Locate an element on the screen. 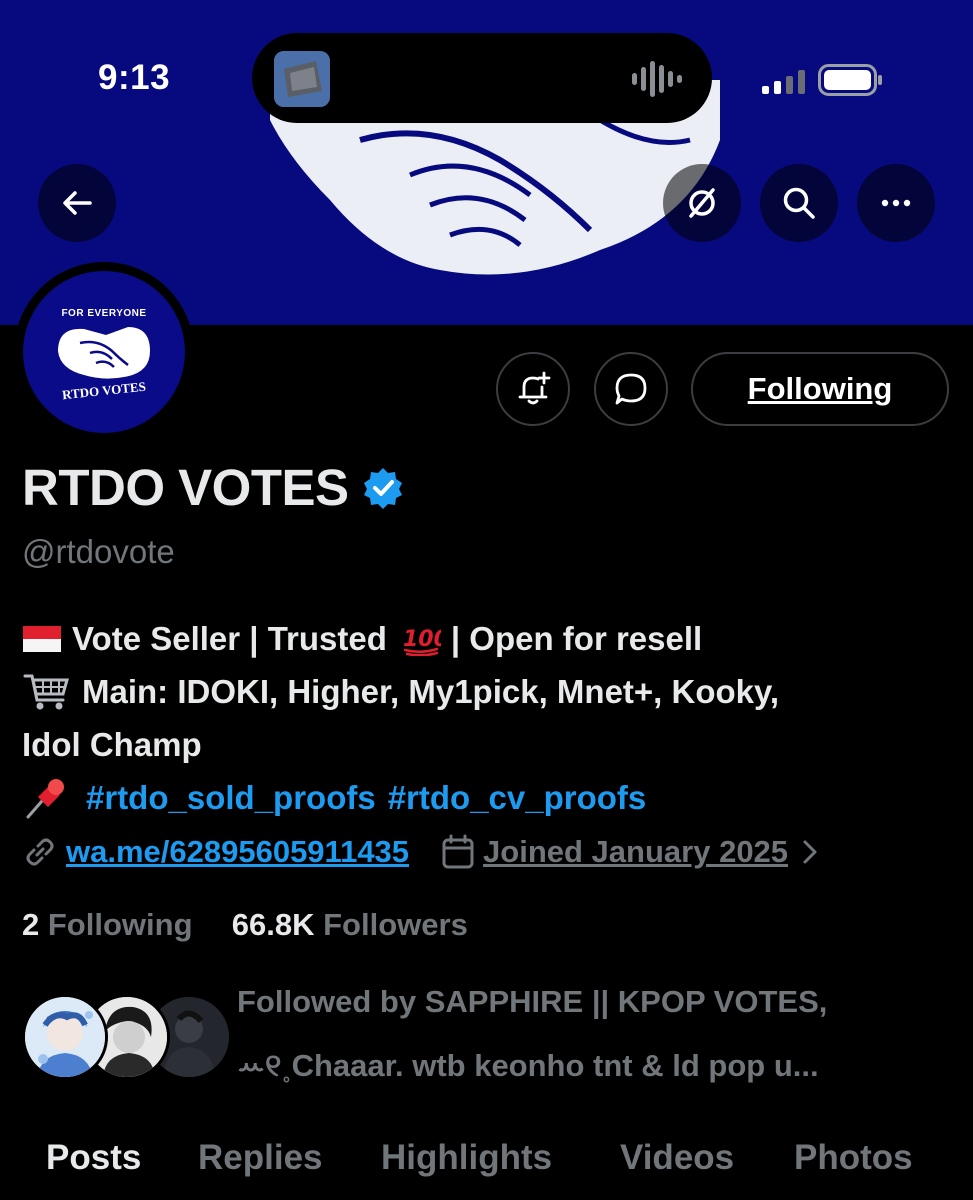  following-button: Following is located at coordinates (820, 389).